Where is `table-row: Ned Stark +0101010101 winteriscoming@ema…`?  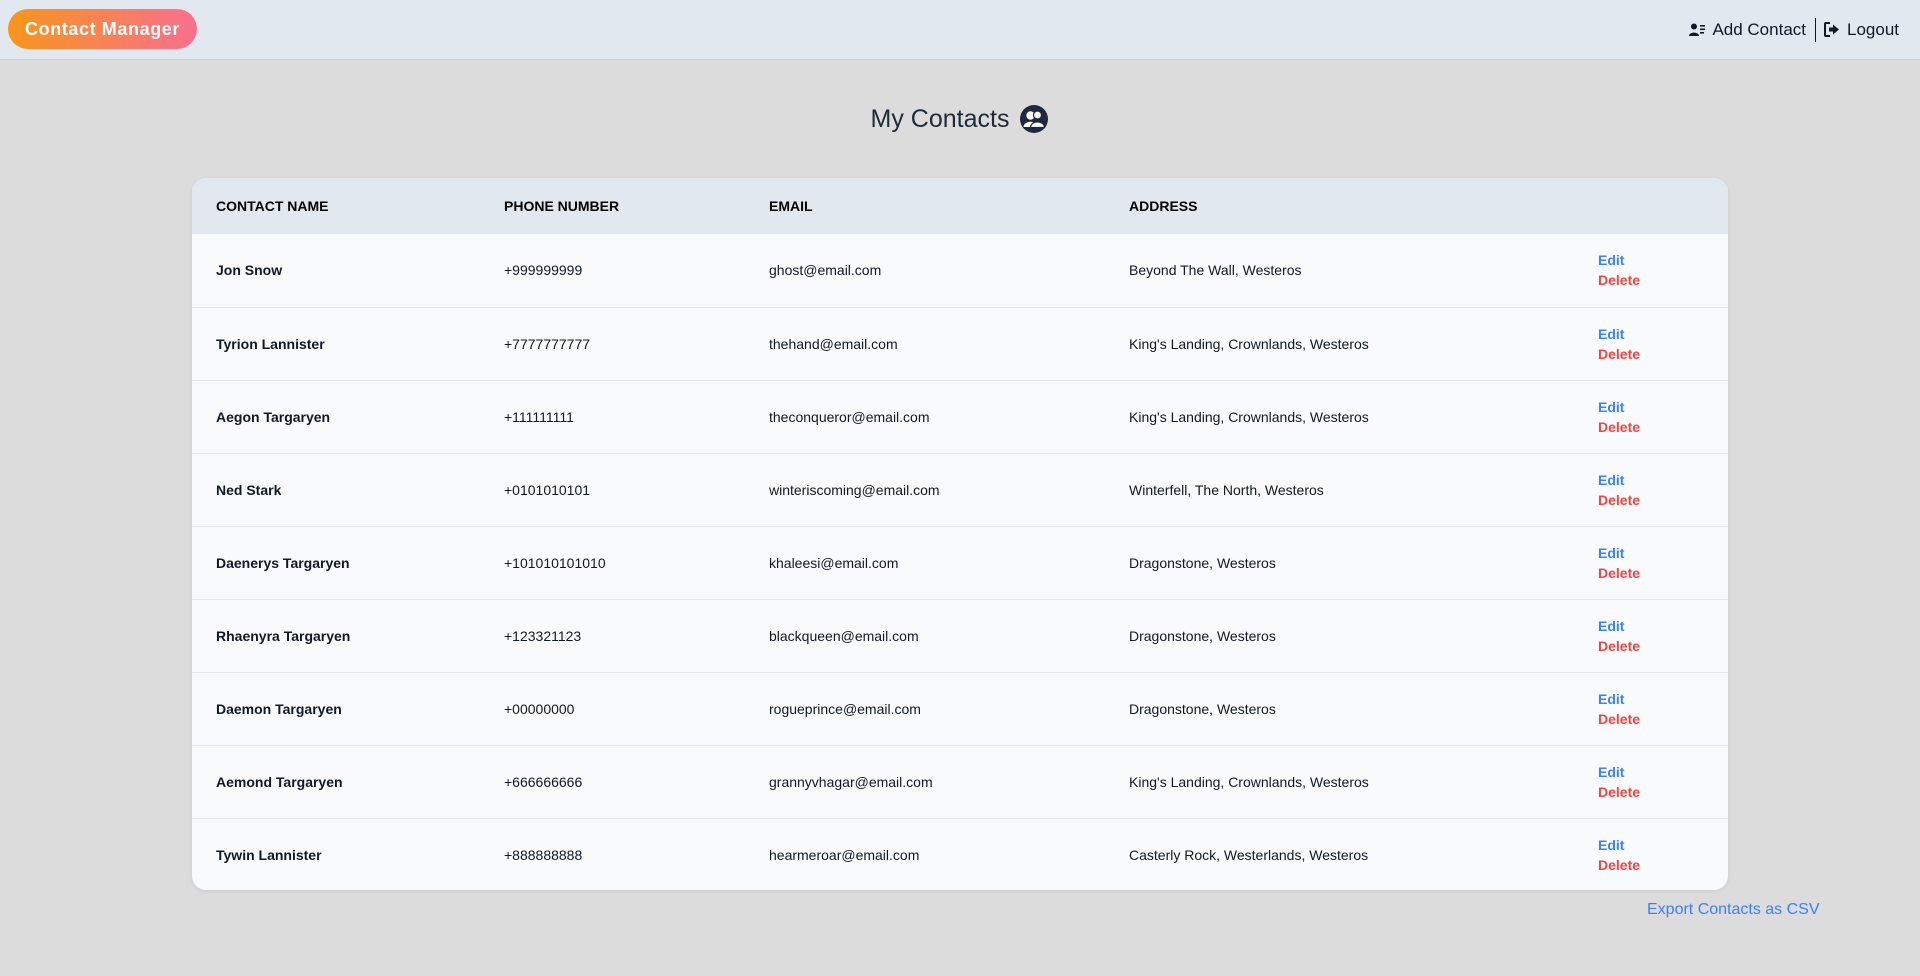
table-row: Ned Stark +0101010101 winteriscoming@ema… is located at coordinates (960, 489).